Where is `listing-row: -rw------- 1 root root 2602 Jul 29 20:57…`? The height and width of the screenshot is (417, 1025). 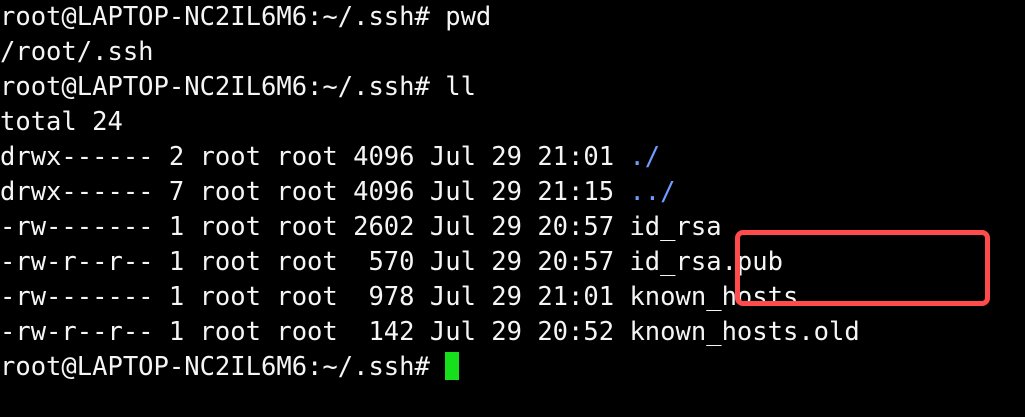 listing-row: -rw------- 1 root root 2602 Jul 29 20:57… is located at coordinates (361, 227).